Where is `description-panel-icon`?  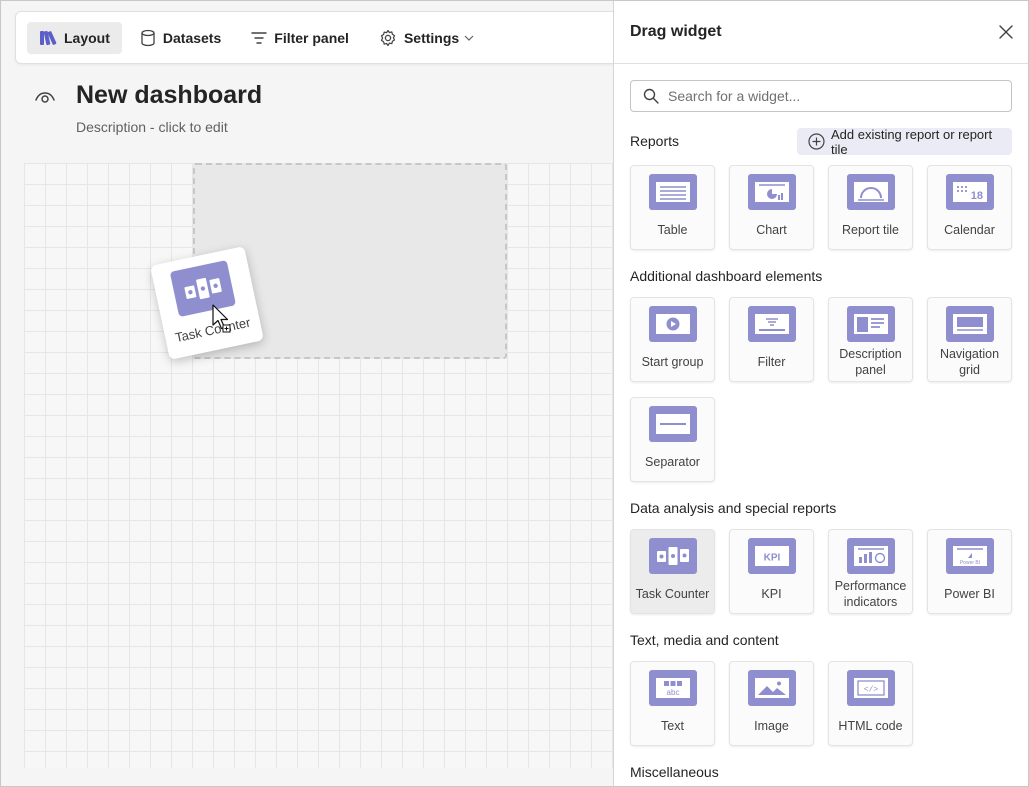
description-panel-icon is located at coordinates (871, 324).